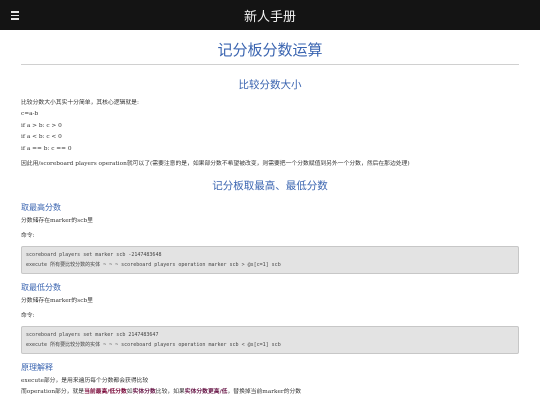  Describe the element at coordinates (28, 236) in the screenshot. I see `max-command-label: 命令:` at that location.